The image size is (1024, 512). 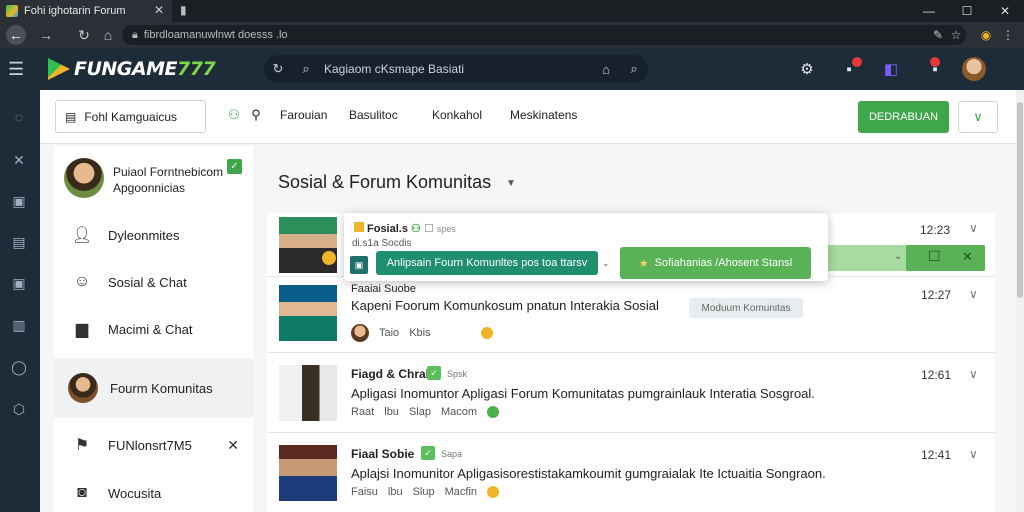 What do you see at coordinates (938, 35) in the screenshot?
I see `extension-icon: ✎` at bounding box center [938, 35].